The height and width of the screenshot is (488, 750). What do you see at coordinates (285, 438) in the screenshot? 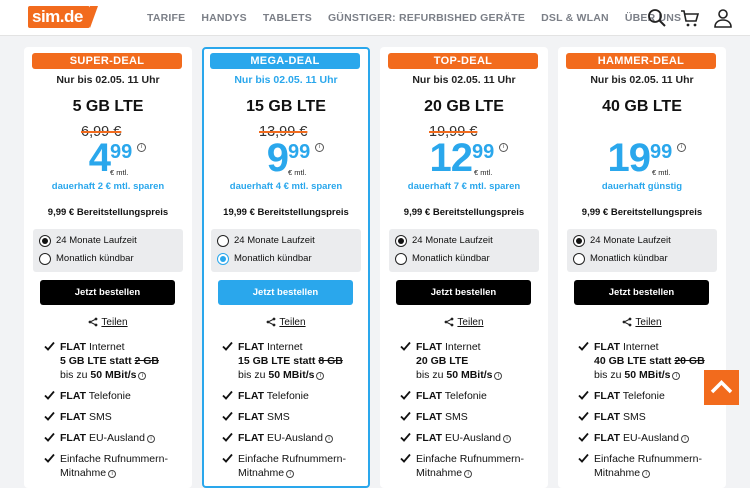
I see `feature-eu-ausland: FLAT EU-Ausland i` at bounding box center [285, 438].